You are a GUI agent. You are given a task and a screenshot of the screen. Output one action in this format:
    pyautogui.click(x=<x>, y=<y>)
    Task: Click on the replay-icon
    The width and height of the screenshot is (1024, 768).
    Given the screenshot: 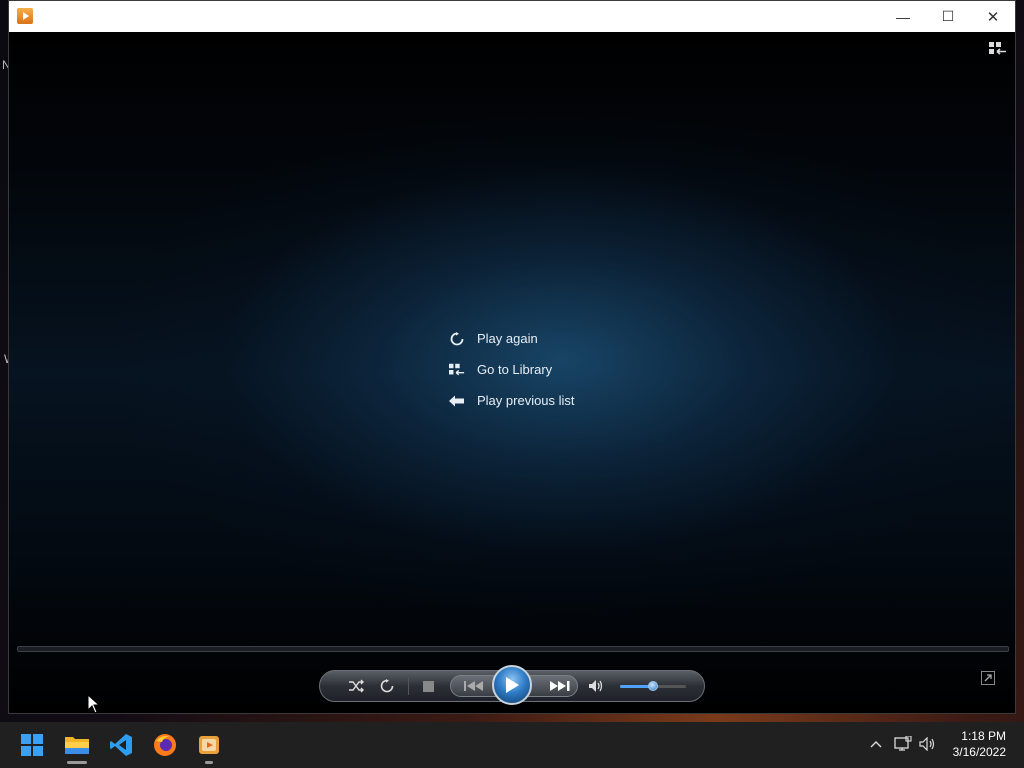 What is the action you would take?
    pyautogui.click(x=457, y=338)
    